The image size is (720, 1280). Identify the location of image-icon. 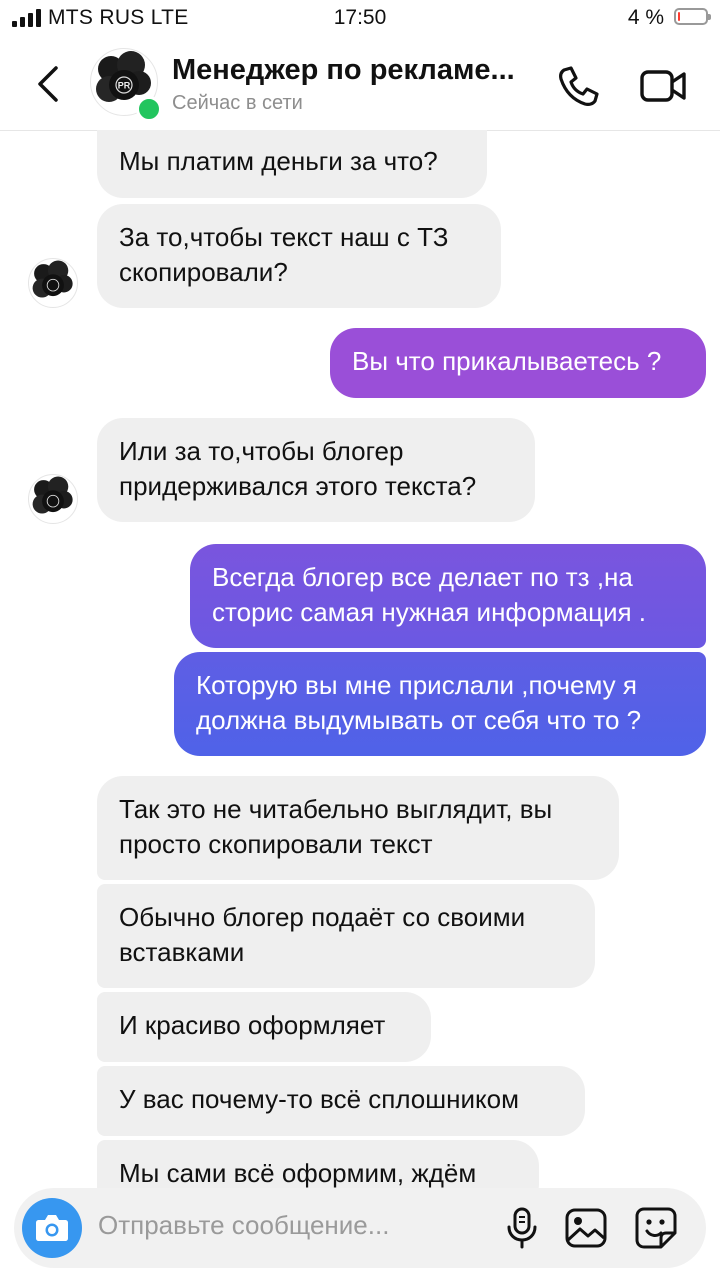
(586, 1228).